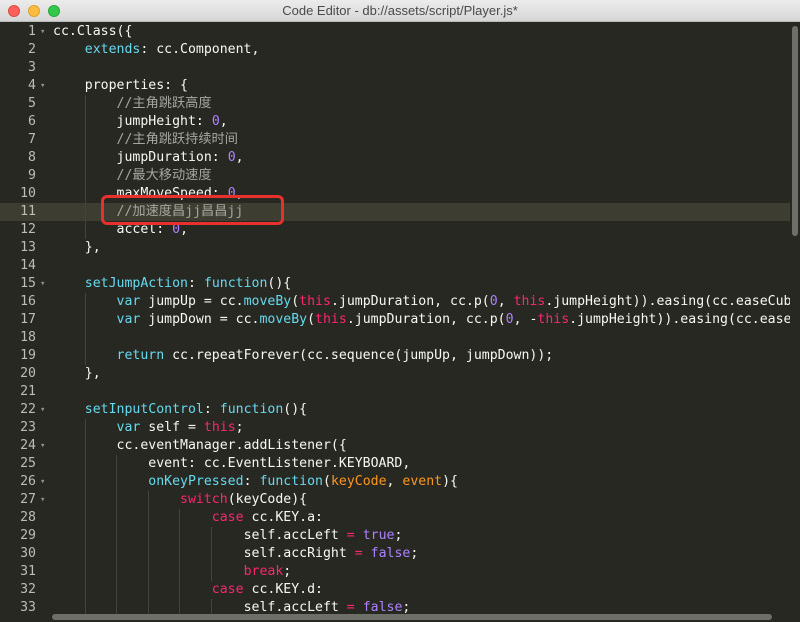 This screenshot has width=800, height=622. Describe the element at coordinates (395, 32) in the screenshot. I see `code-line: 1 ▾ cc.Class({` at that location.